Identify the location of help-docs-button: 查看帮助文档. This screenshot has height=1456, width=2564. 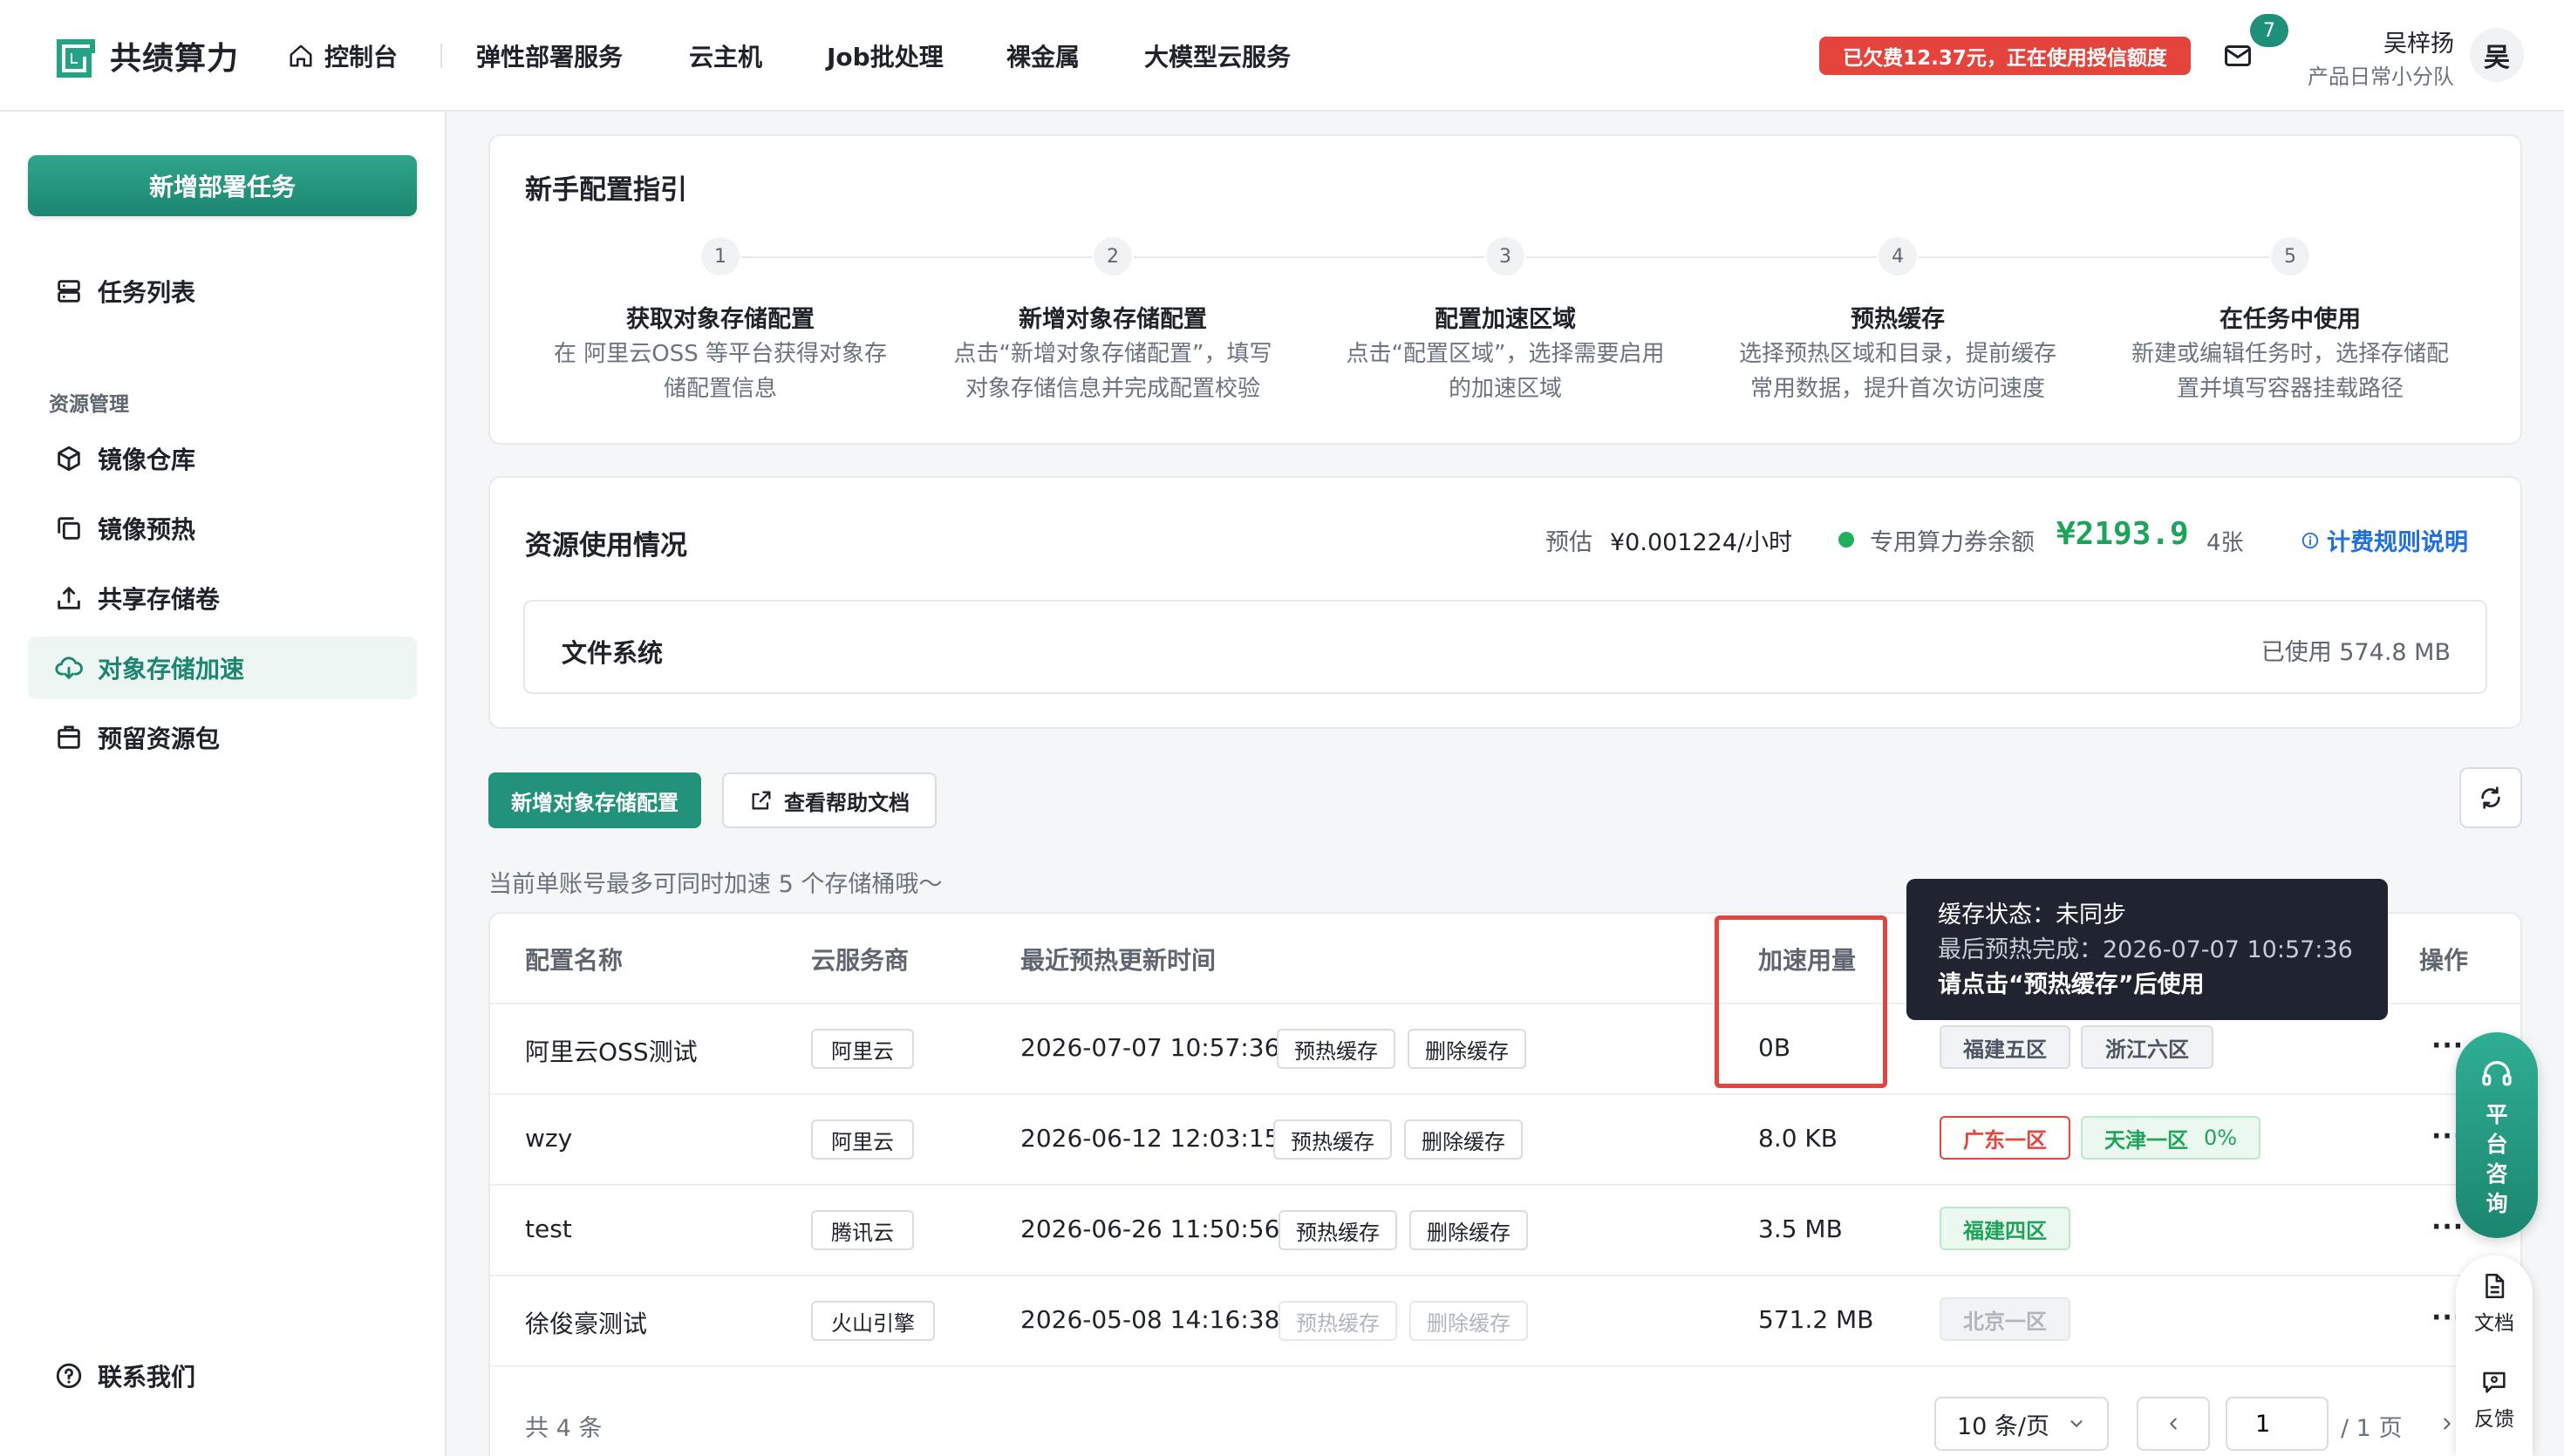
(829, 800).